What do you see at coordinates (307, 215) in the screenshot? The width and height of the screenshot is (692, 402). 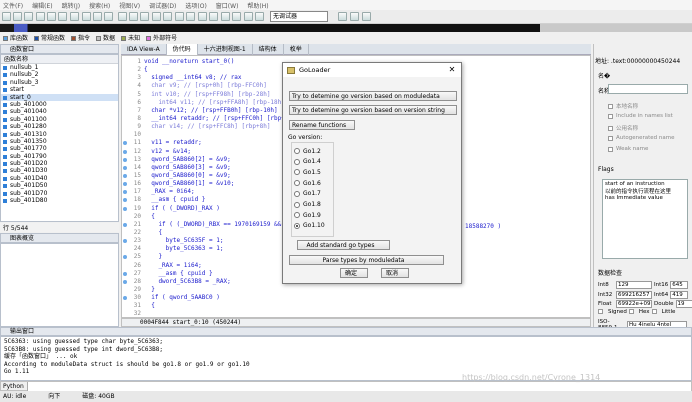 I see `go-version-radio: Go1.9` at bounding box center [307, 215].